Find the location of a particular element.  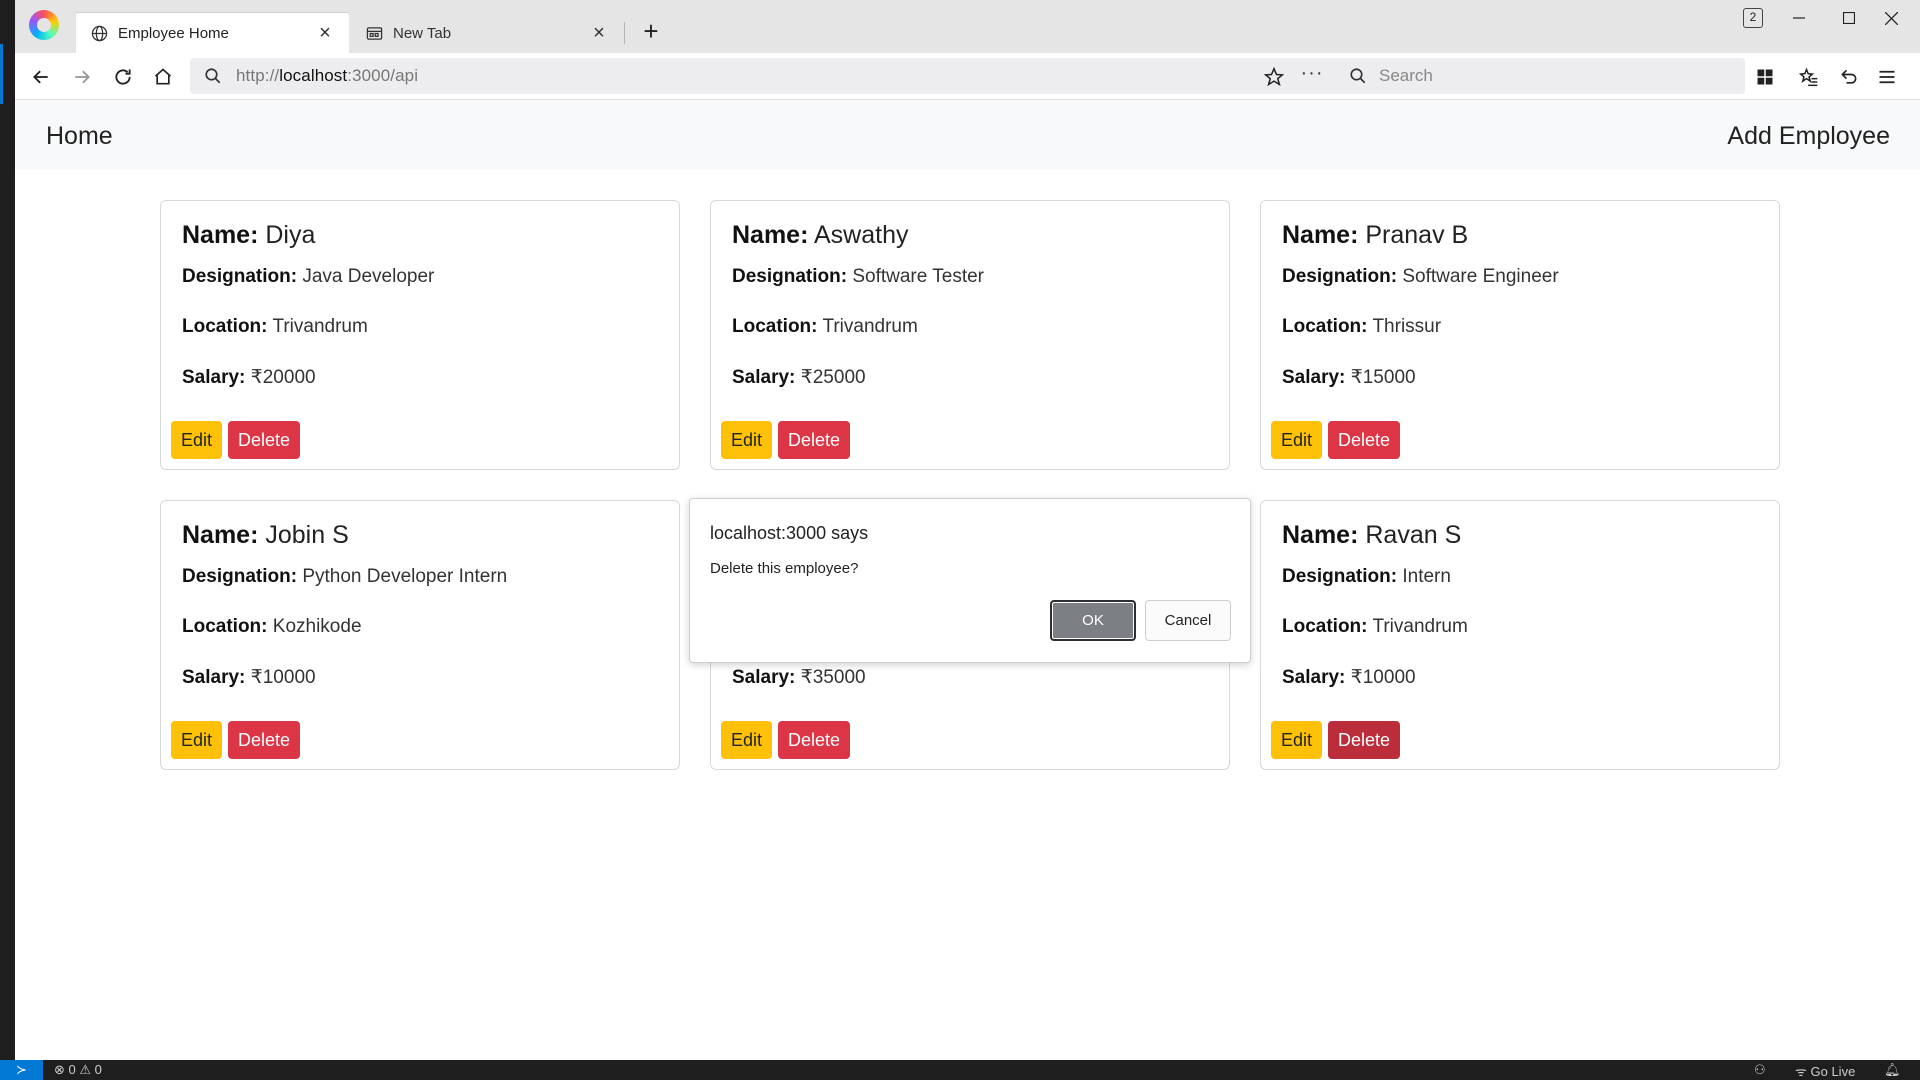

minimize-icon is located at coordinates (1799, 18).